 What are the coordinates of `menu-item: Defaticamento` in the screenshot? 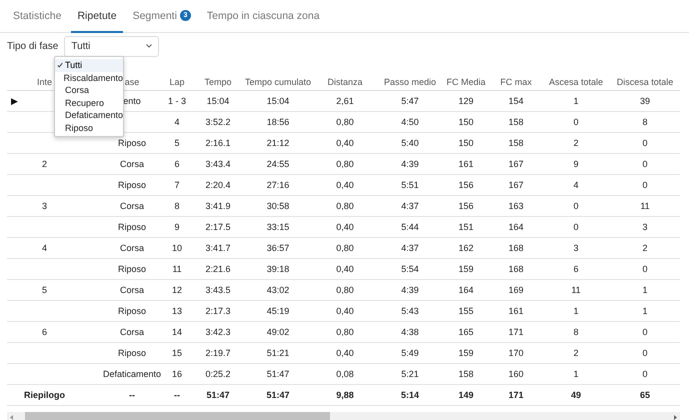 It's located at (89, 115).